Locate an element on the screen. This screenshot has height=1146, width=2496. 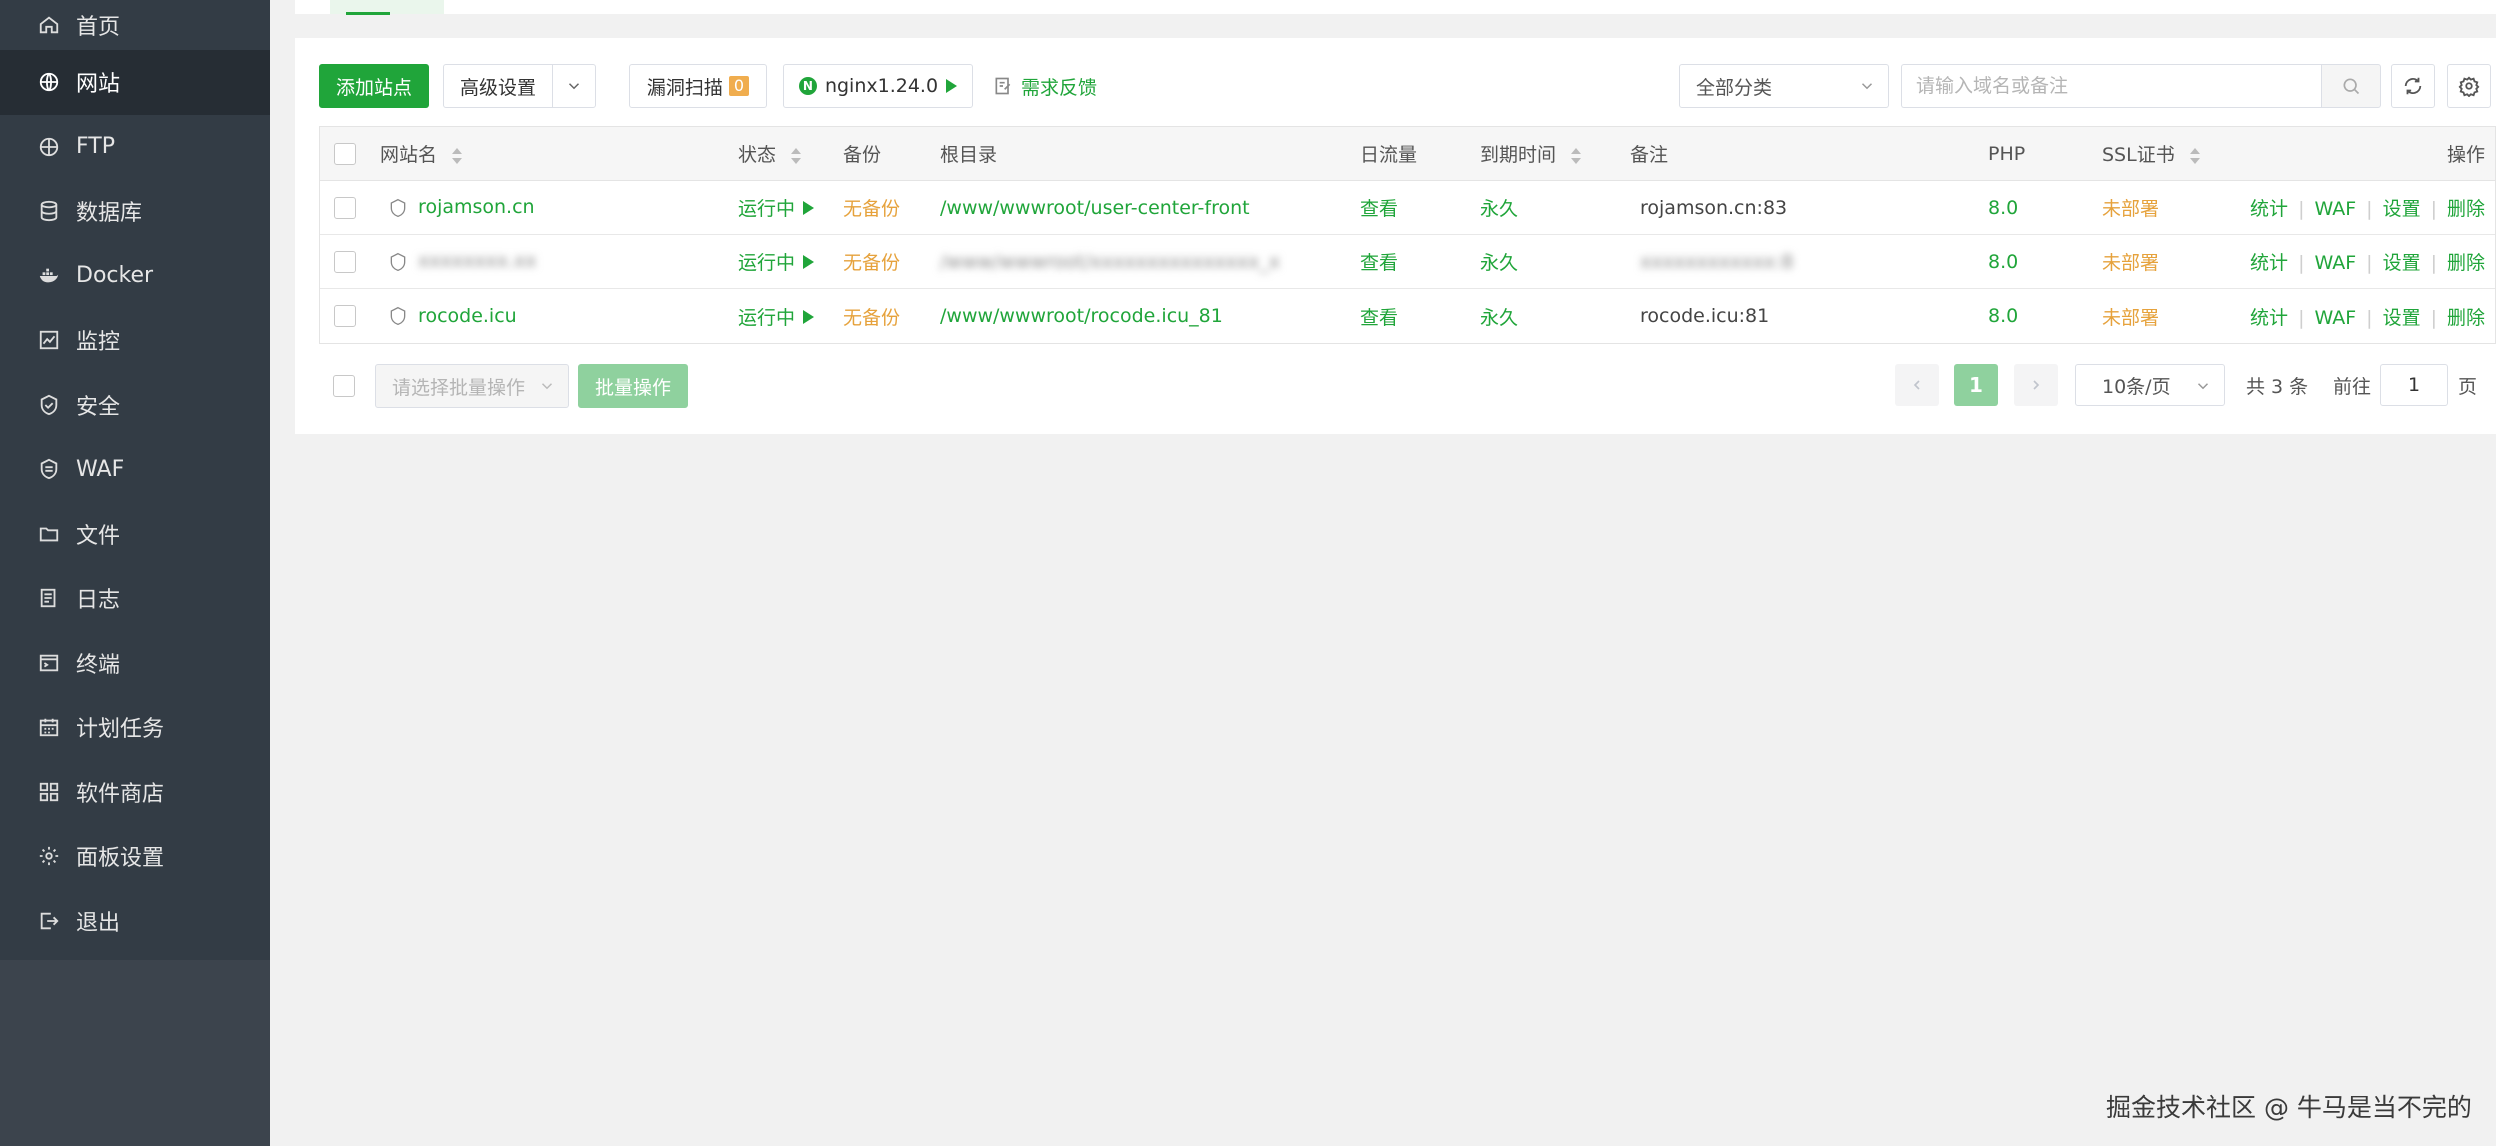
sidebar-item-files: 文件 is located at coordinates (135, 534).